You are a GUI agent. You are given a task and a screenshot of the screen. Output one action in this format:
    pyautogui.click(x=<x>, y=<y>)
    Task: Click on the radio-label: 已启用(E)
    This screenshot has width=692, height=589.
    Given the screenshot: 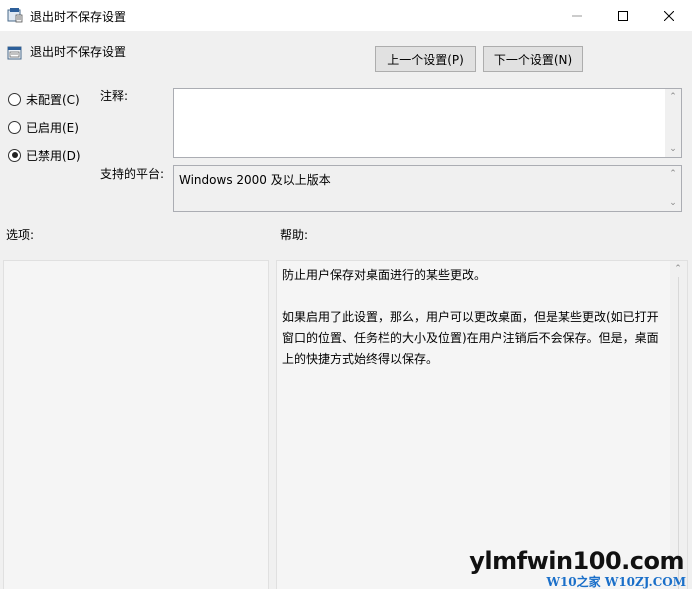 What is the action you would take?
    pyautogui.click(x=52, y=127)
    